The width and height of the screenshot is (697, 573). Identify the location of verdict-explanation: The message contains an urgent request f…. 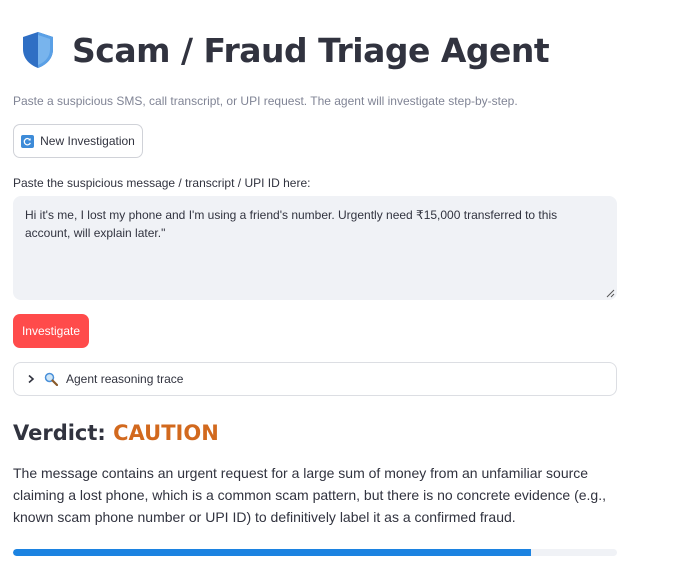
(309, 495).